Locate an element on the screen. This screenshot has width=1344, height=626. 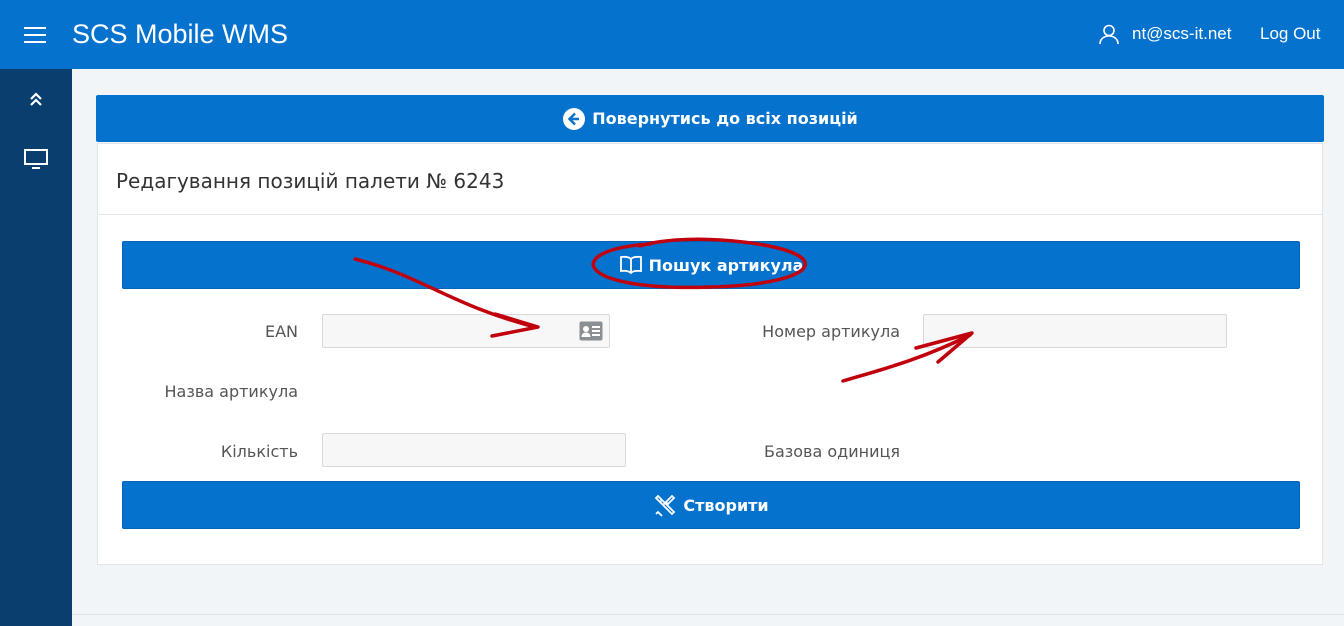
search-article-button: Пошук артикула is located at coordinates (711, 265).